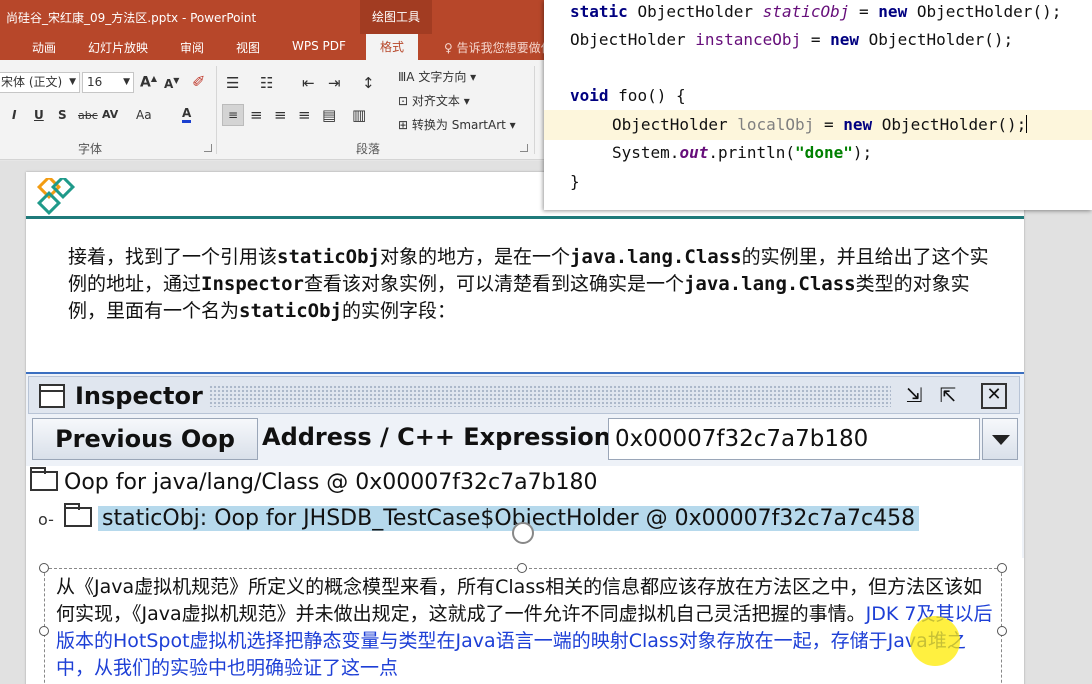 The image size is (1092, 684). I want to click on inspector-title: Inspector, so click(139, 396).